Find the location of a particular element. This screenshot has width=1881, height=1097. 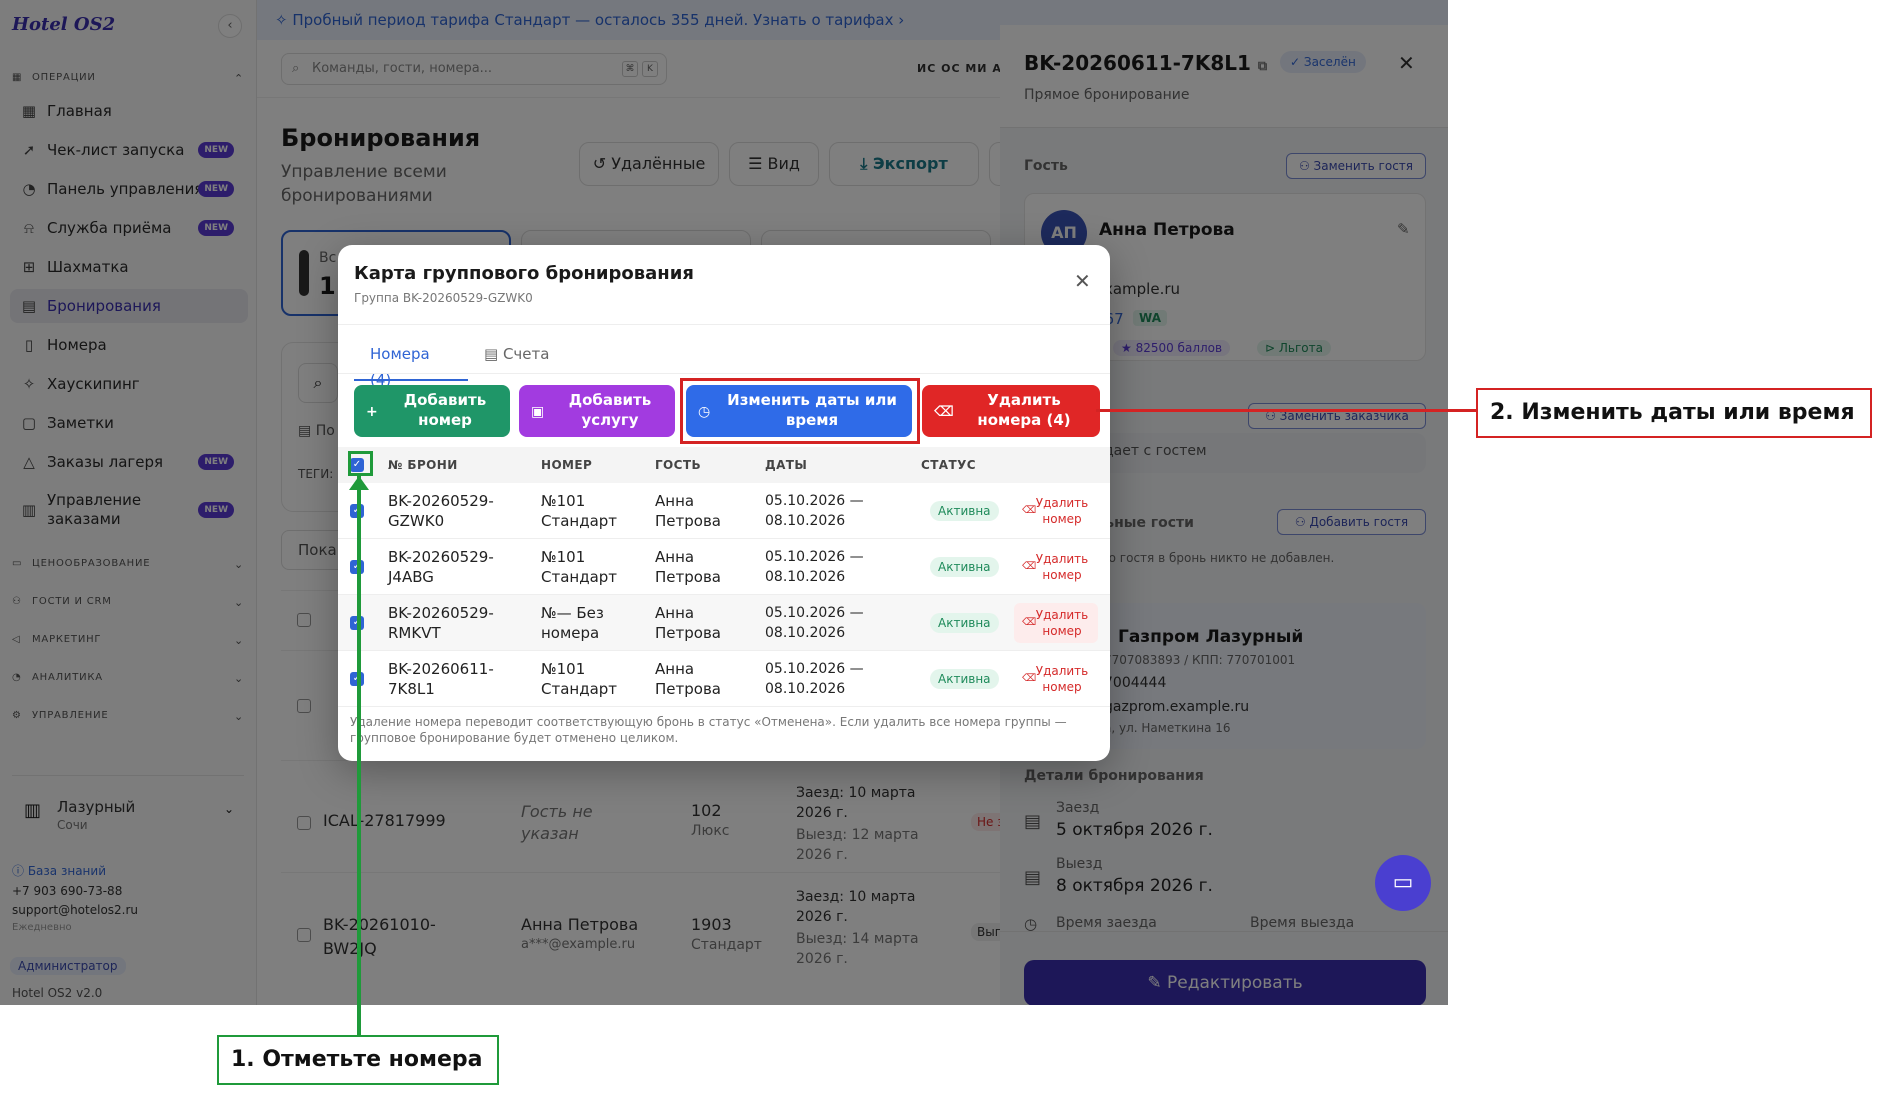

chat-icon: ▭ is located at coordinates (1403, 882).